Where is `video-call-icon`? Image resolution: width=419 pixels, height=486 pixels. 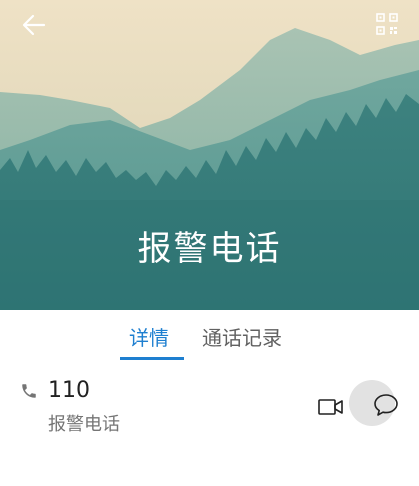
video-call-icon is located at coordinates (330, 407).